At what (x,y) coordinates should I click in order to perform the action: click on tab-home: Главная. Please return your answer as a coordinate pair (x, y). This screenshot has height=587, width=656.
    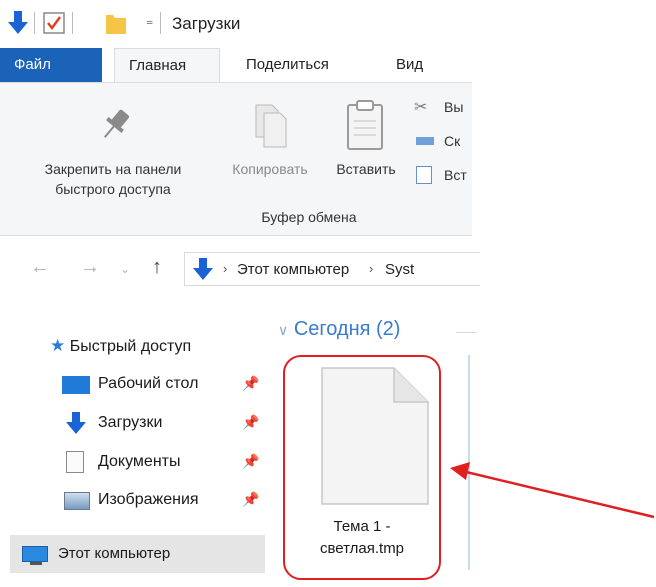
    Looking at the image, I should click on (167, 65).